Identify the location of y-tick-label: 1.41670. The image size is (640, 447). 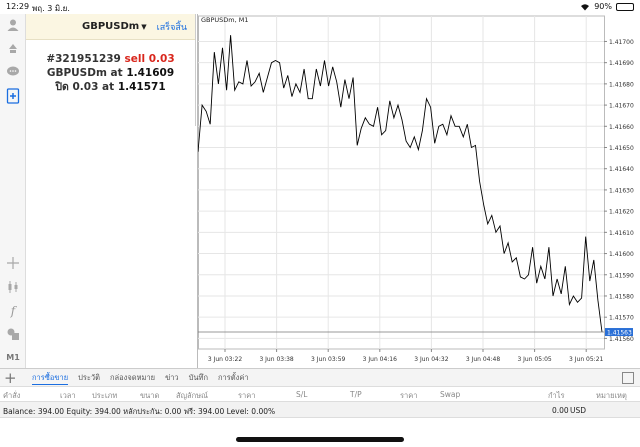
(621, 106).